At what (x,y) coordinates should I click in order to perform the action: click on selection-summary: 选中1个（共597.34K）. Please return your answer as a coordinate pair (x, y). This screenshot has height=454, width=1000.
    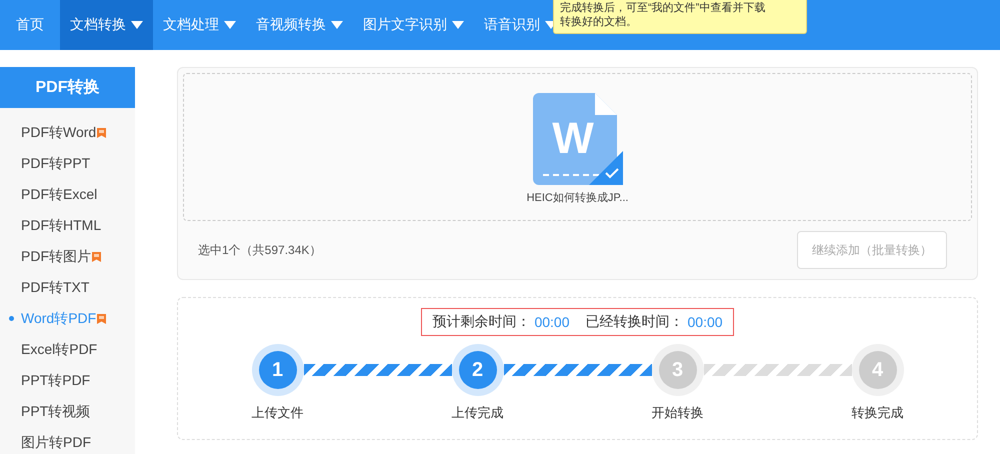
    Looking at the image, I should click on (260, 250).